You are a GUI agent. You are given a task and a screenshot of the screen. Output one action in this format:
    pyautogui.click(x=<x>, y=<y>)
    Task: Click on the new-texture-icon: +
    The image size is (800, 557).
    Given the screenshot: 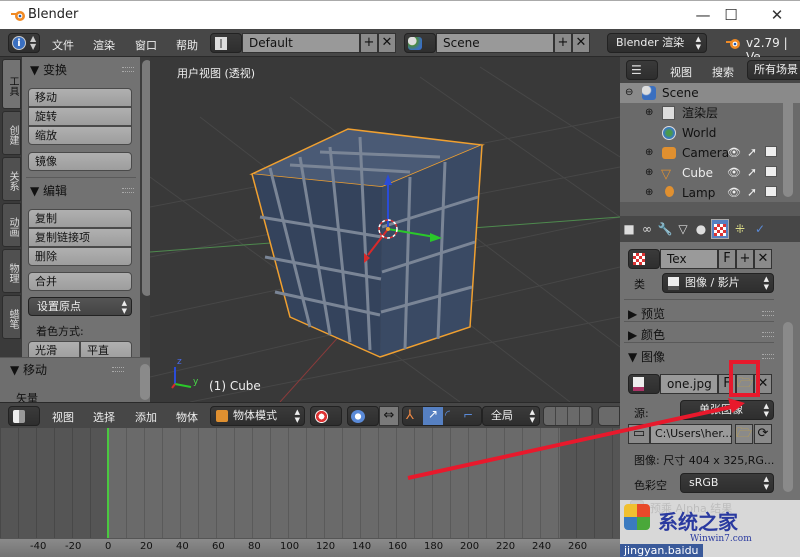 What is the action you would take?
    pyautogui.click(x=745, y=259)
    